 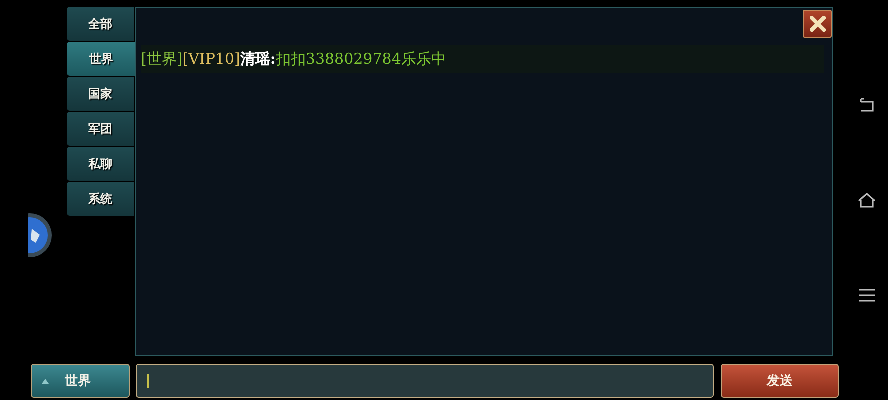 I want to click on channel-tab: 国家, so click(x=100, y=94).